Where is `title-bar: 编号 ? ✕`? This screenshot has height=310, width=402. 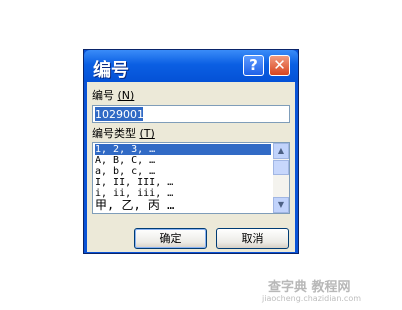
title-bar: 编号 ? ✕ is located at coordinates (191, 66).